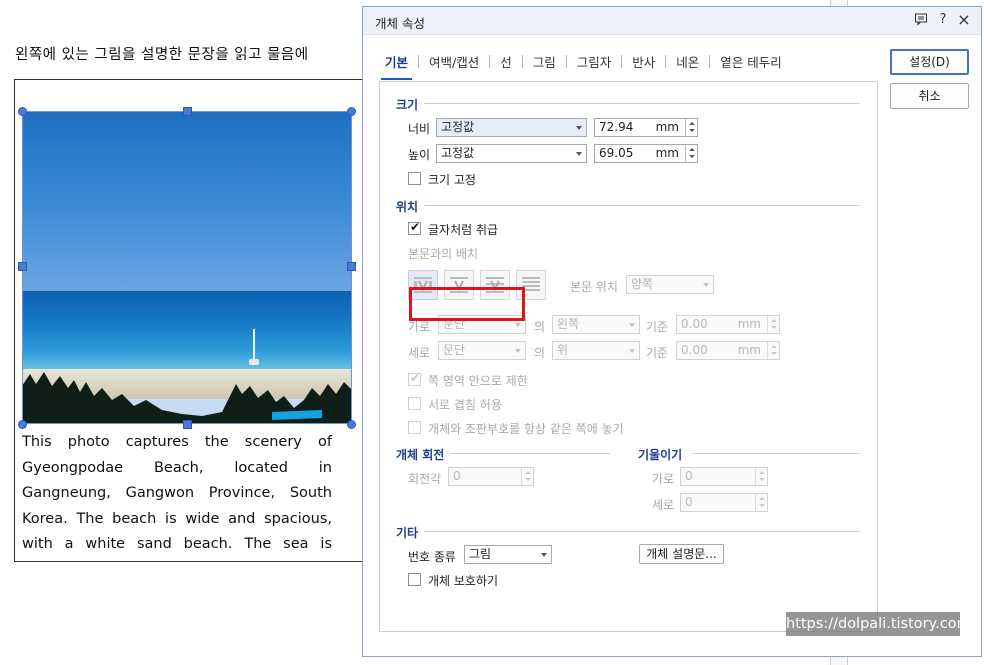 This screenshot has width=984, height=665. I want to click on dialog-title: 개체 속성, so click(400, 23).